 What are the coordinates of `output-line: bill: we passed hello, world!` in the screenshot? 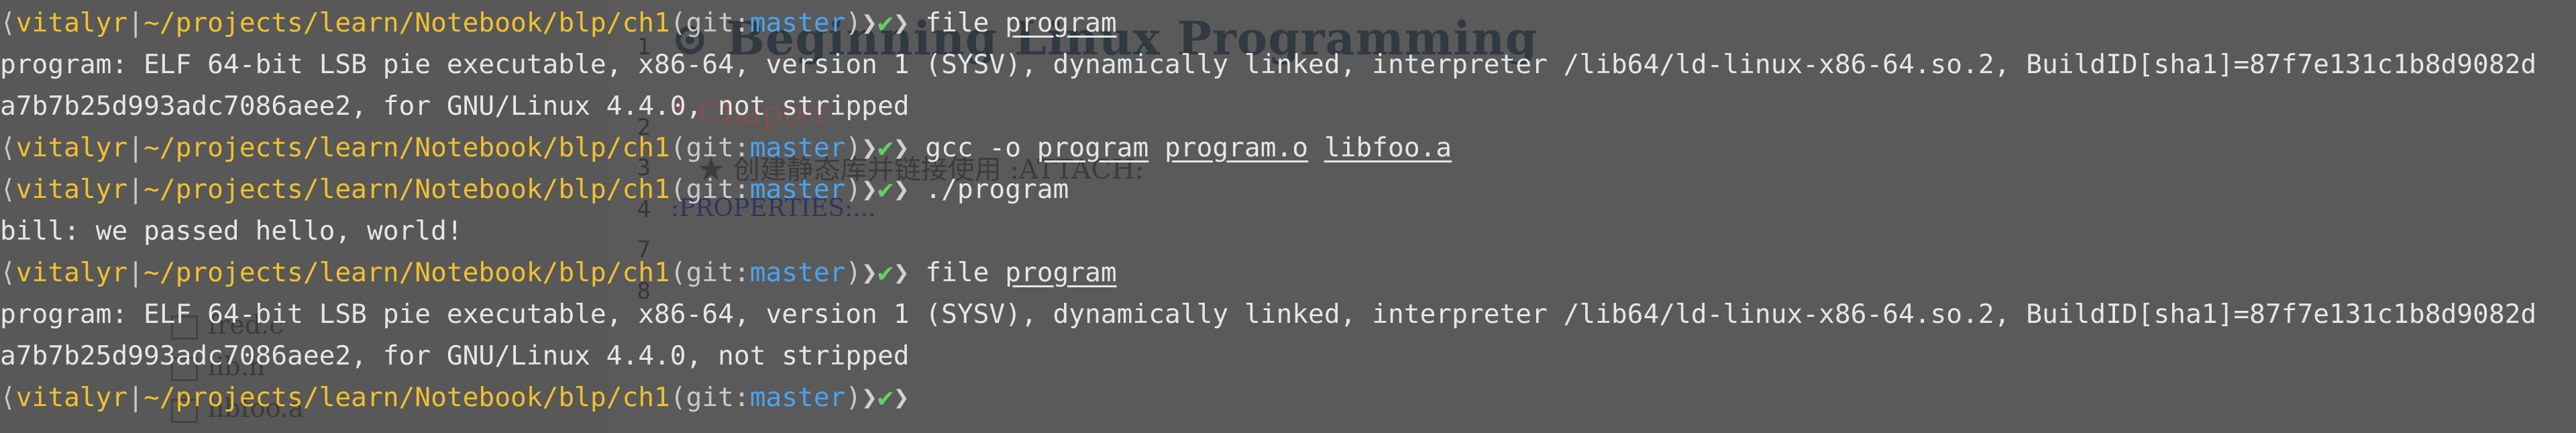 It's located at (231, 231).